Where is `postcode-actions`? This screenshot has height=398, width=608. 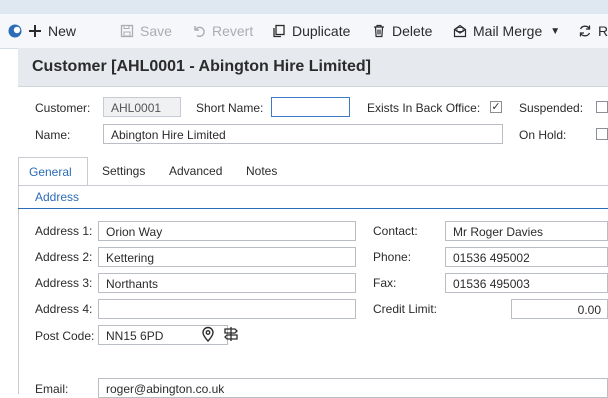 postcode-actions is located at coordinates (220, 334).